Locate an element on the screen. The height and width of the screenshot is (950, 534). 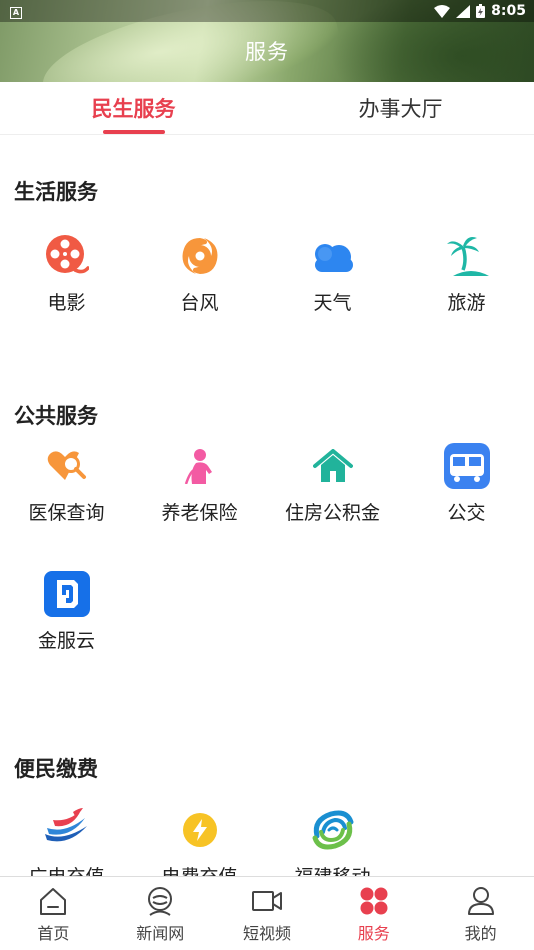
broadcast-logo-icon is located at coordinates (67, 830).